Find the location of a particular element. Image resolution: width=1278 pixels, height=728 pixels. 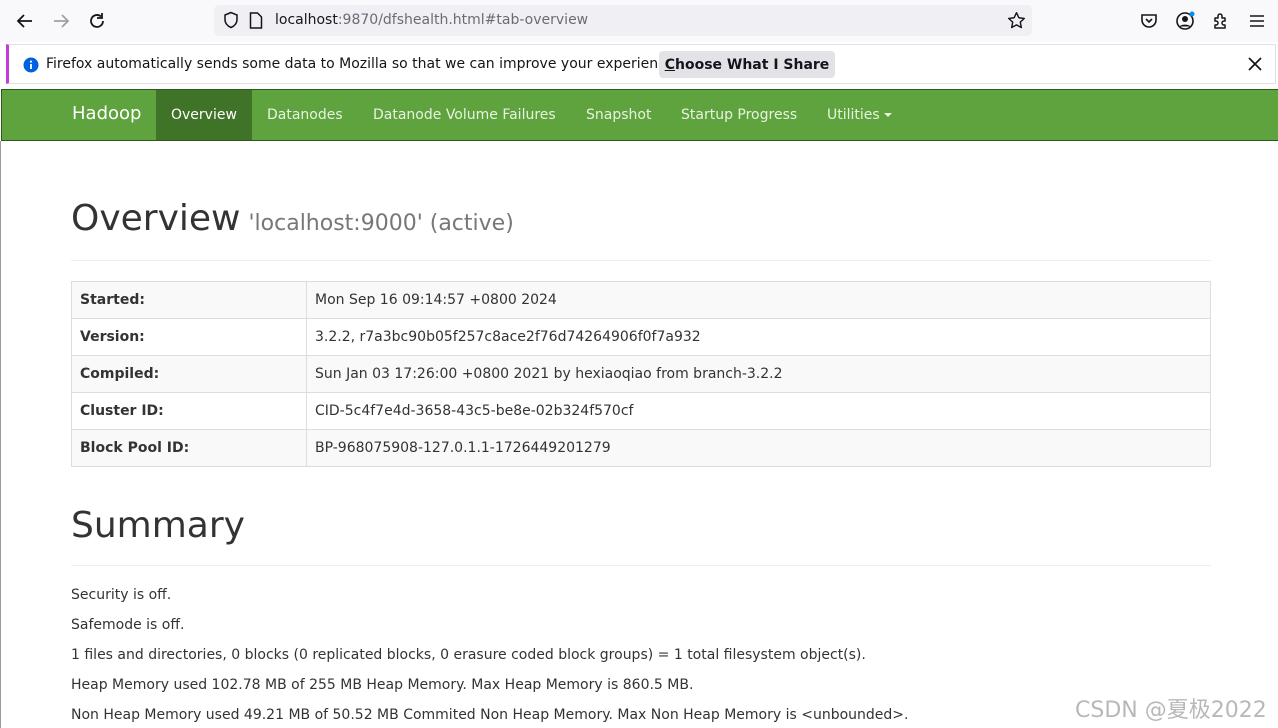

tab-startup-progress: Startup Progress is located at coordinates (739, 115).